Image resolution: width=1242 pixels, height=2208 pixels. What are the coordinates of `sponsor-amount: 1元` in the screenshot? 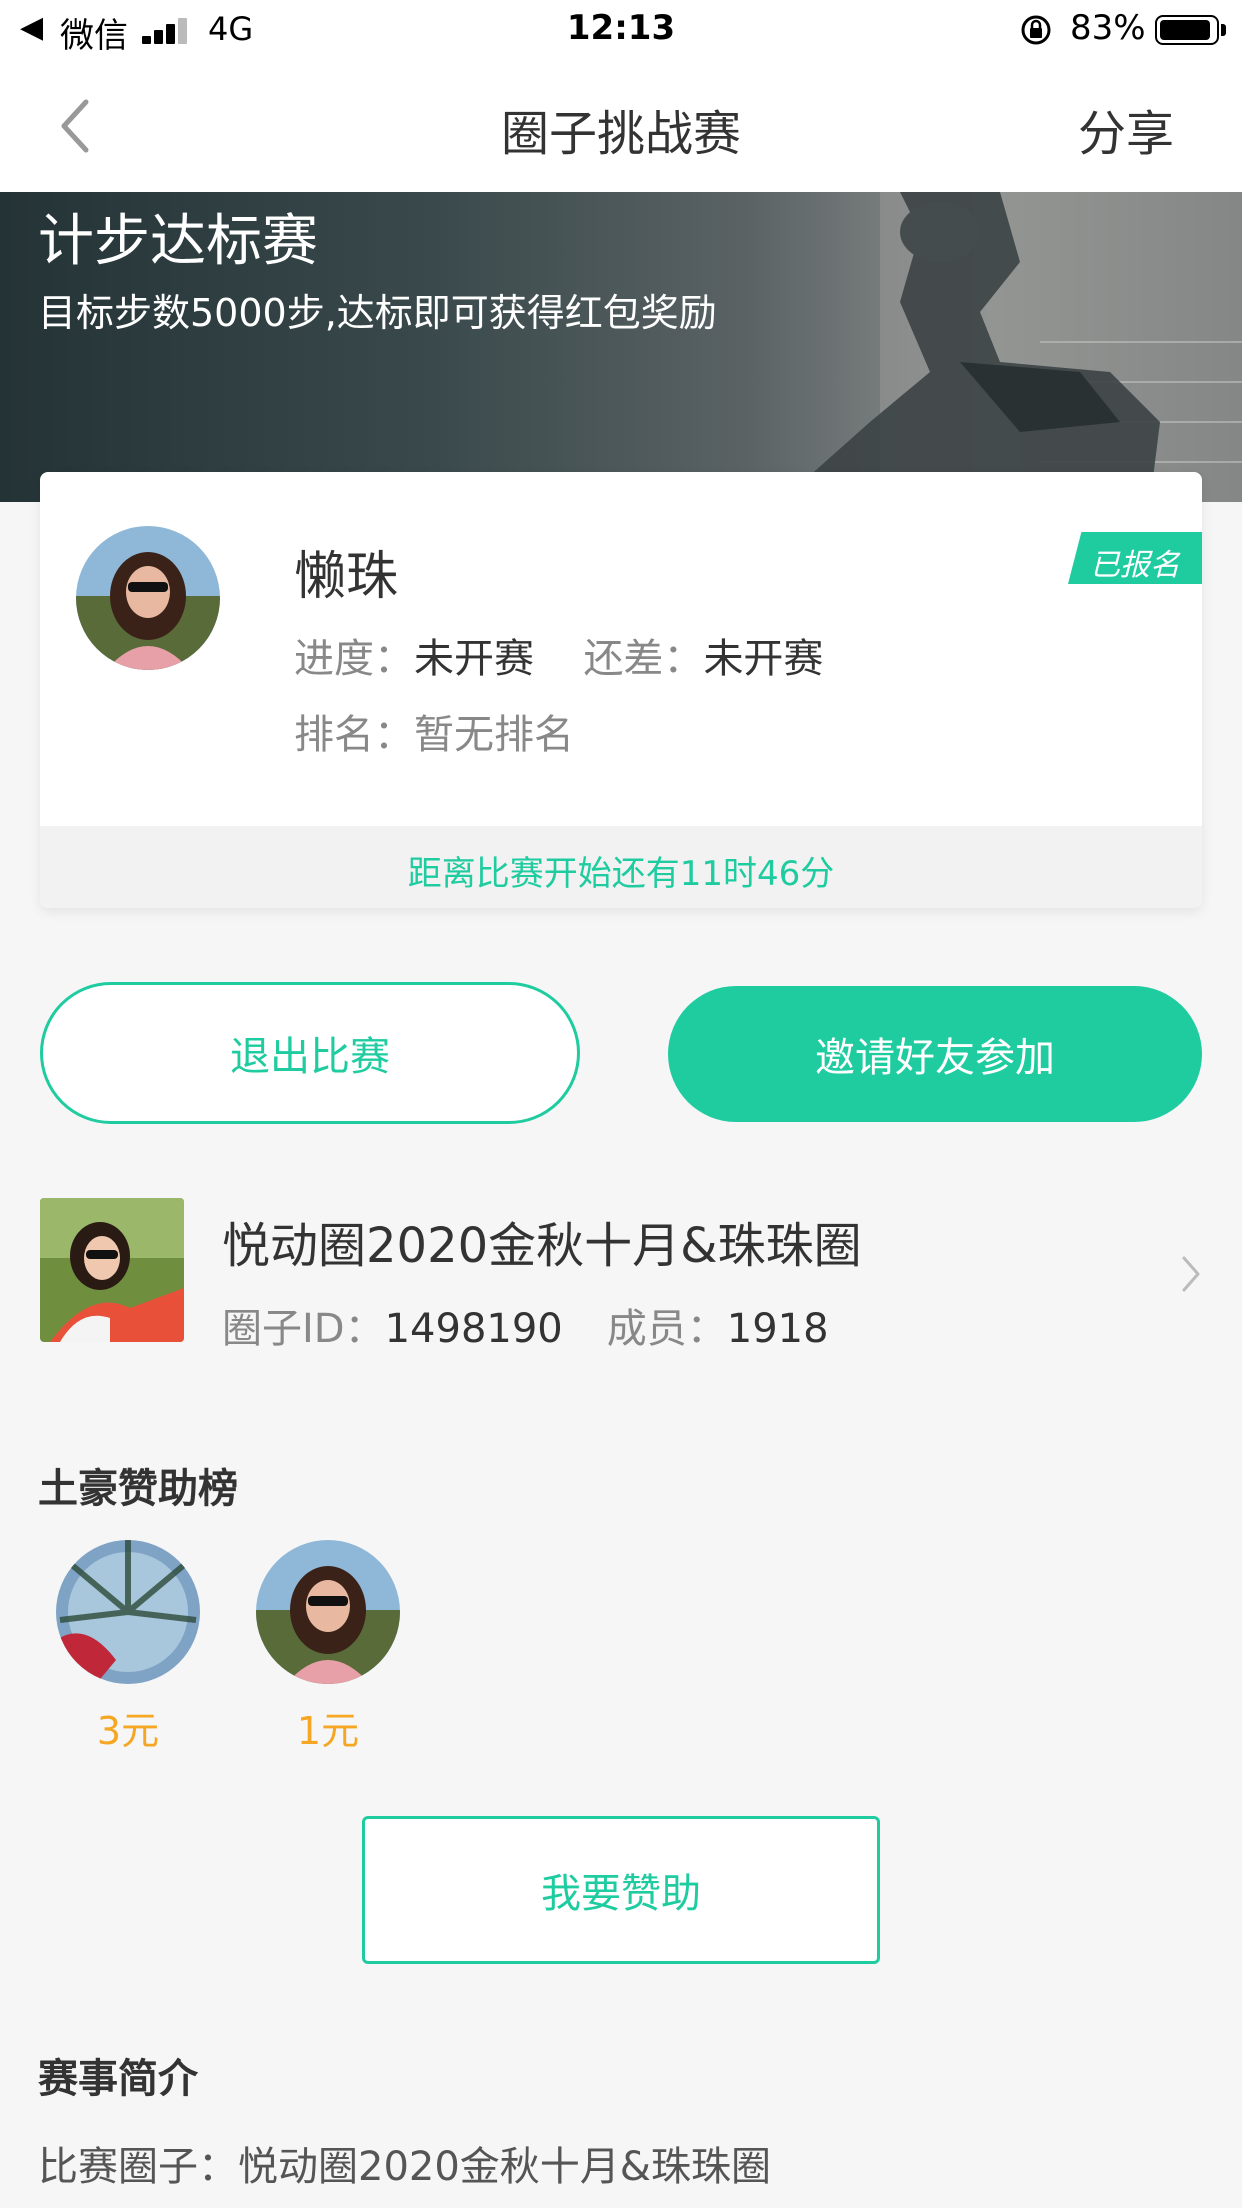 It's located at (328, 1731).